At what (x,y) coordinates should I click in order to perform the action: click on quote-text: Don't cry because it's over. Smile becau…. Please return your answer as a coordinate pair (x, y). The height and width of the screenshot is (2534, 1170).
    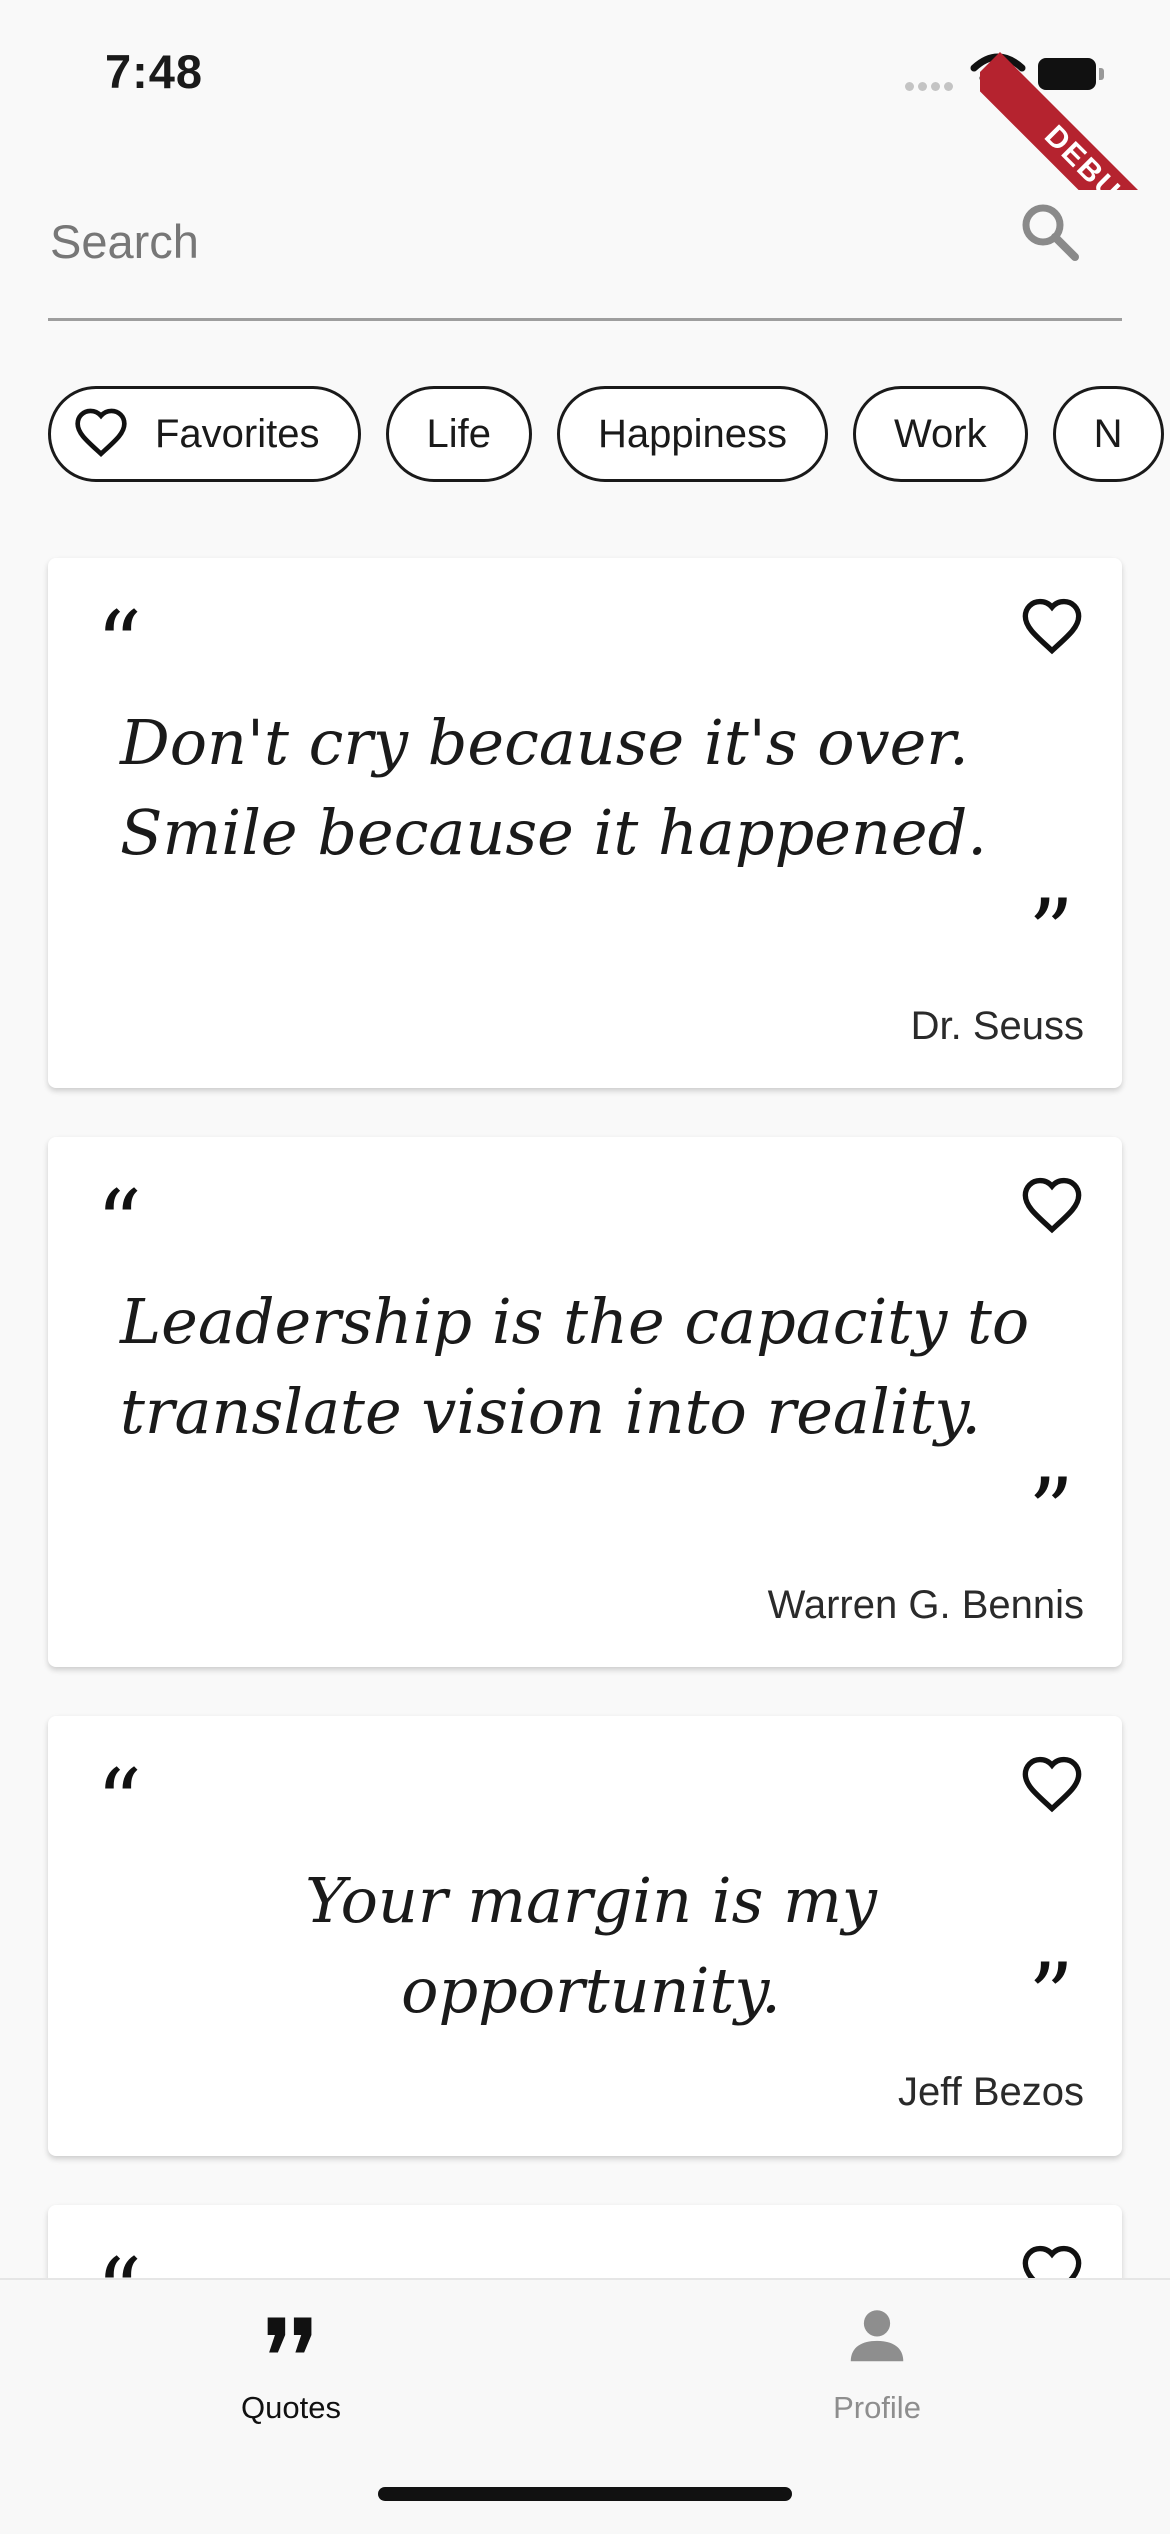
    Looking at the image, I should click on (553, 787).